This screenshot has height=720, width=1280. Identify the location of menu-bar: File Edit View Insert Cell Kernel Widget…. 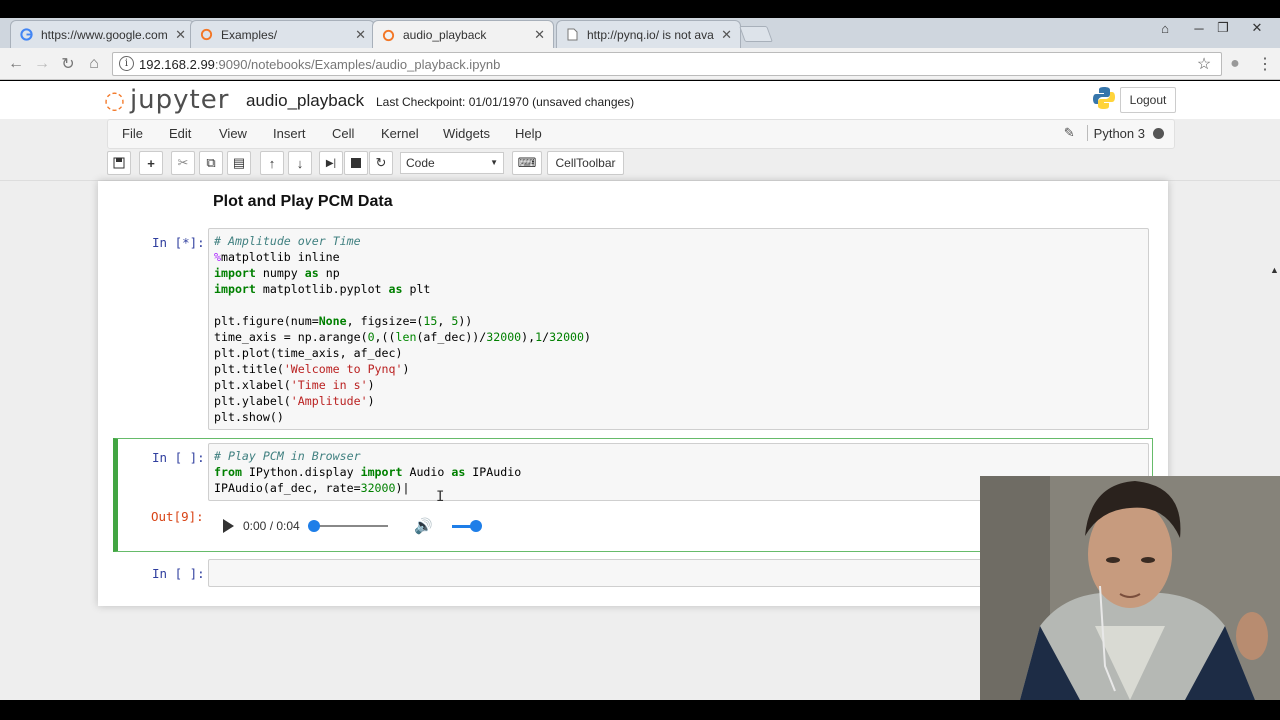
(641, 134).